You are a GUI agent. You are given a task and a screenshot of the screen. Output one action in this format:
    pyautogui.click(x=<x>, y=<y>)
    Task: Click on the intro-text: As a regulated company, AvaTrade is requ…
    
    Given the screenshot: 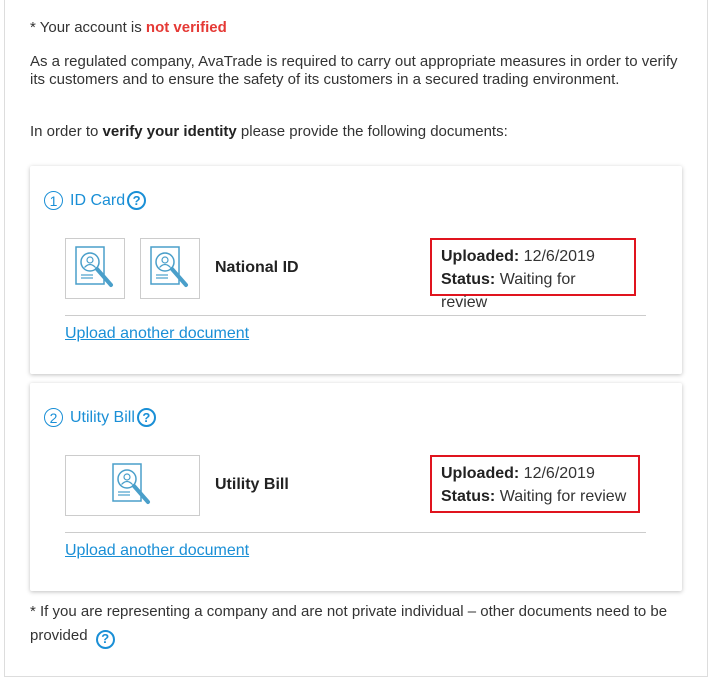 What is the action you would take?
    pyautogui.click(x=354, y=70)
    